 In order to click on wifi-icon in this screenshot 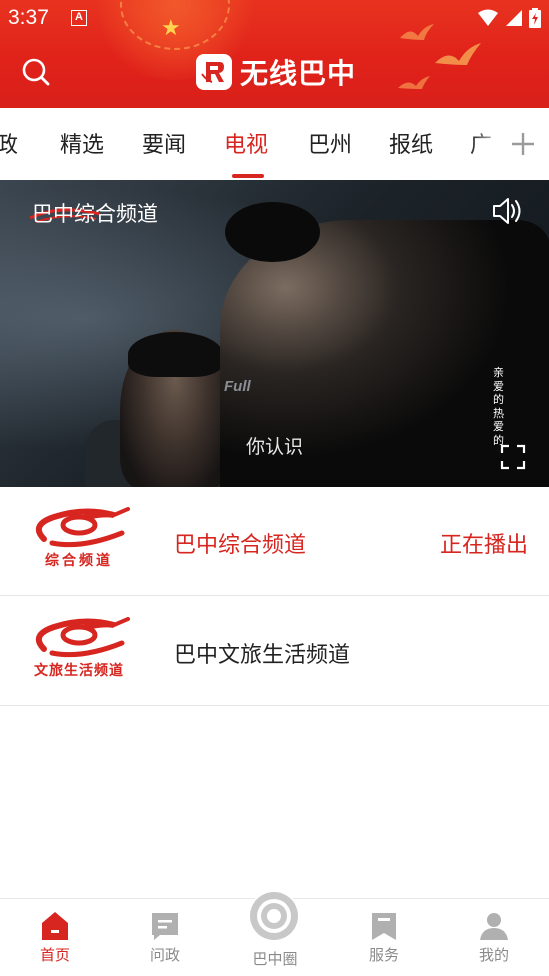, I will do `click(488, 17)`.